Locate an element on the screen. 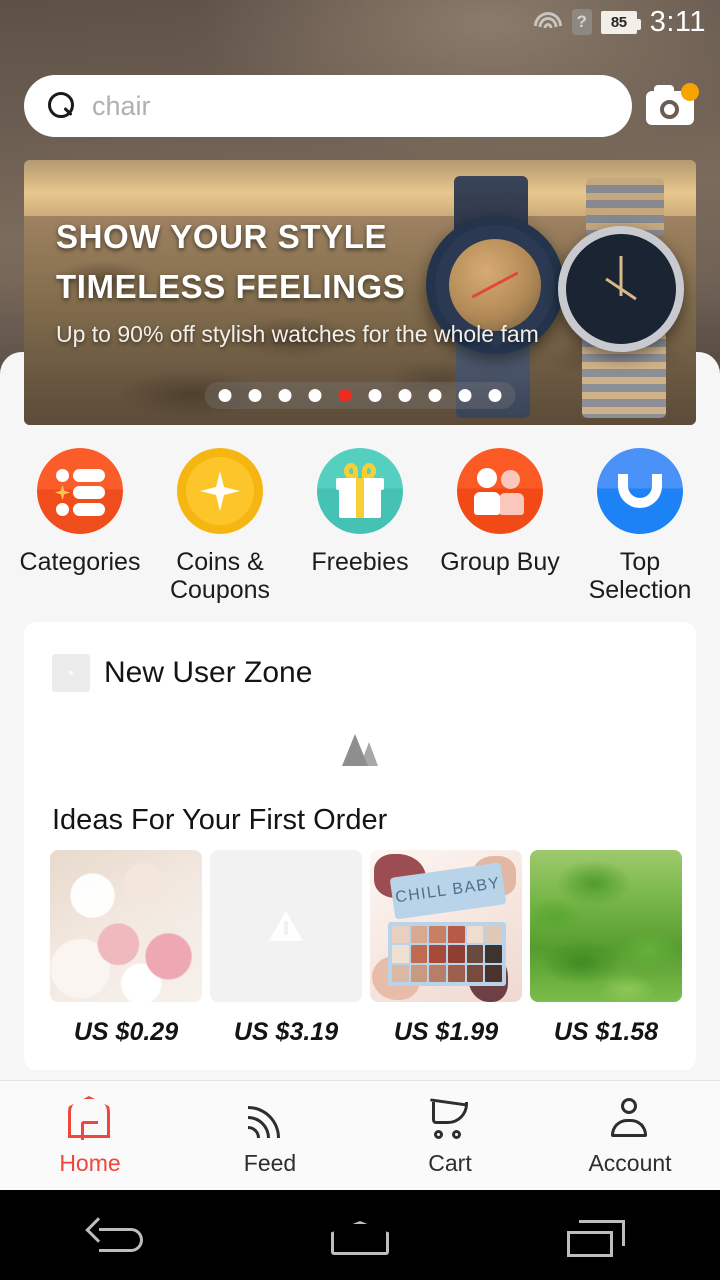  warning-triangle-icon is located at coordinates (286, 926).